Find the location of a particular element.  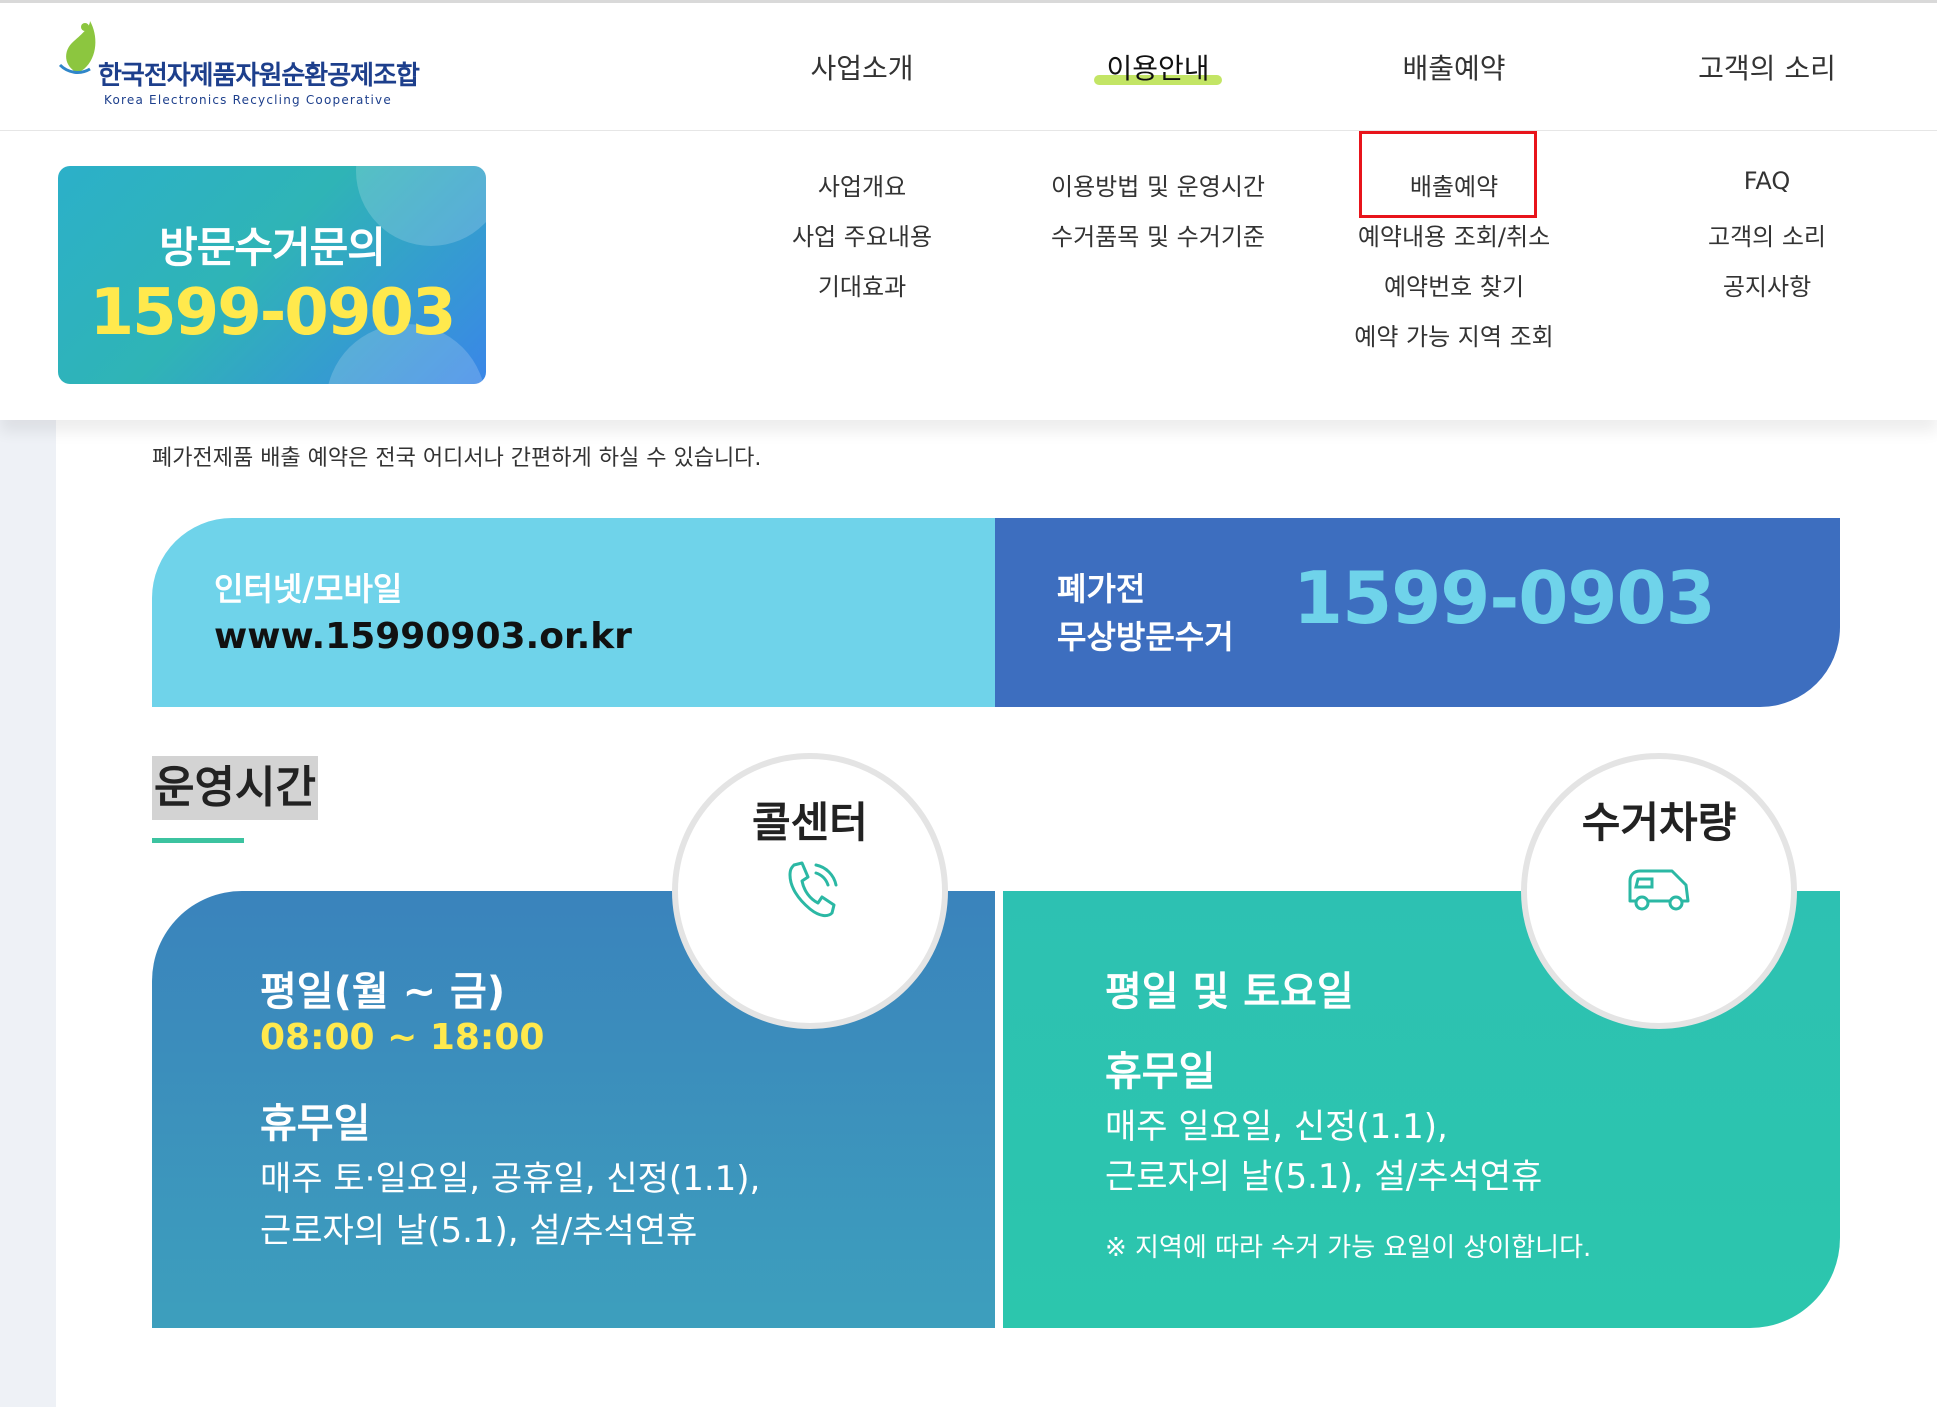

pickup-truck-badge: 수거차량 is located at coordinates (1659, 891).